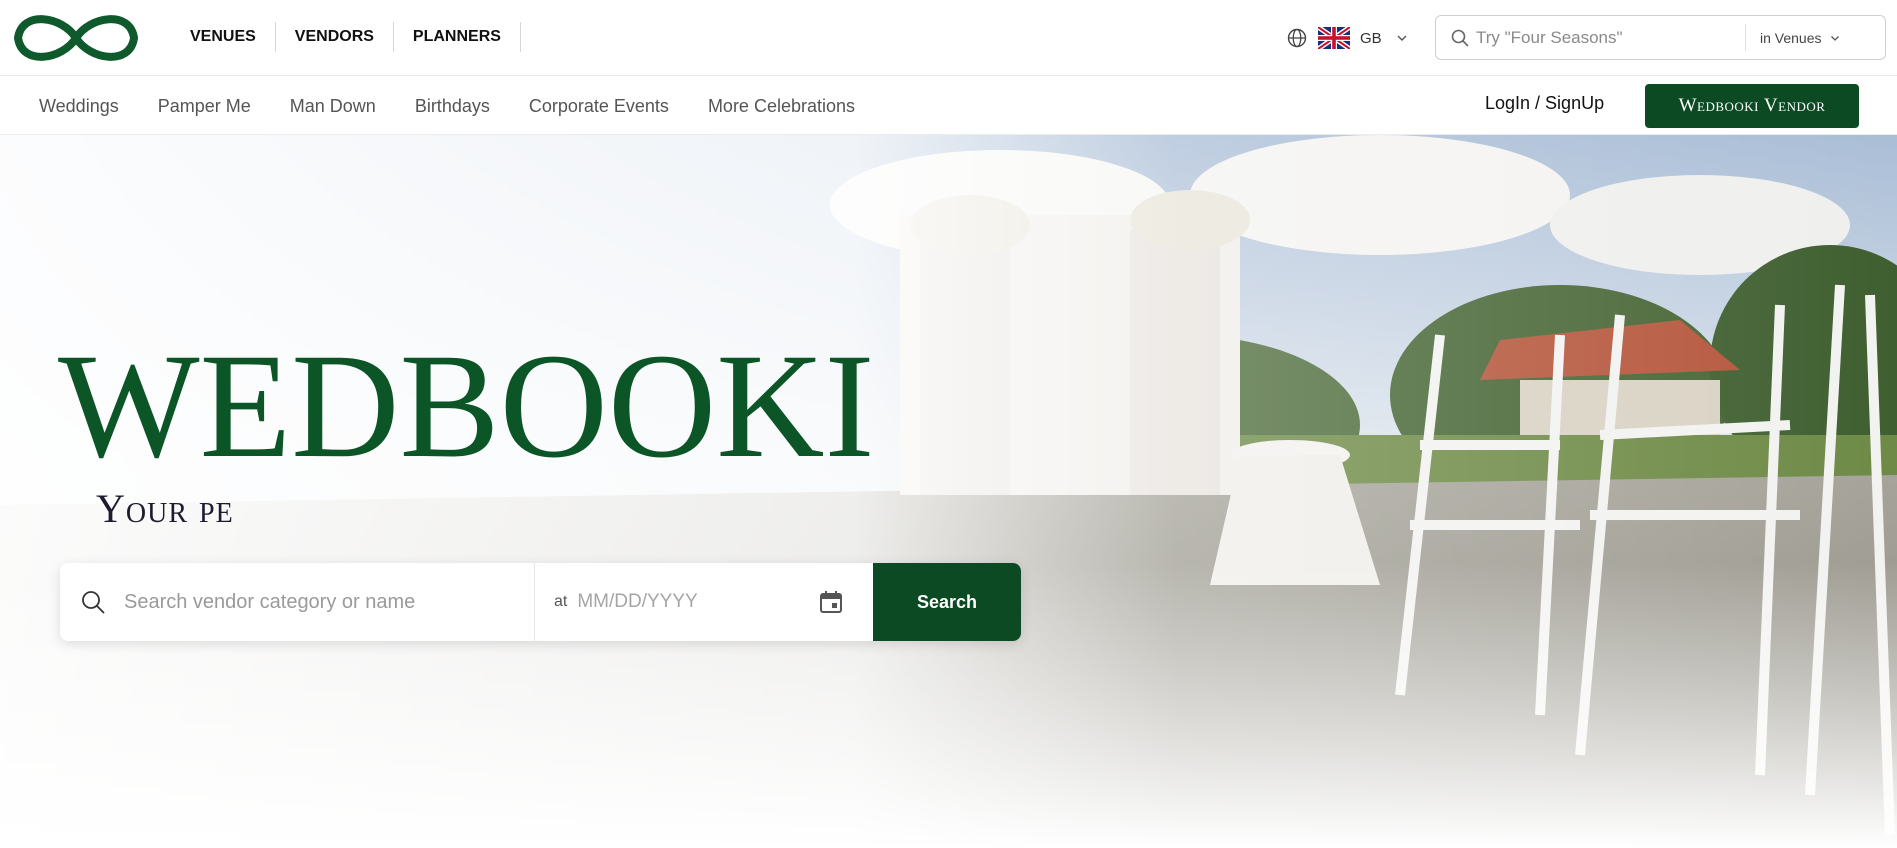  What do you see at coordinates (831, 602) in the screenshot?
I see `calendar-icon` at bounding box center [831, 602].